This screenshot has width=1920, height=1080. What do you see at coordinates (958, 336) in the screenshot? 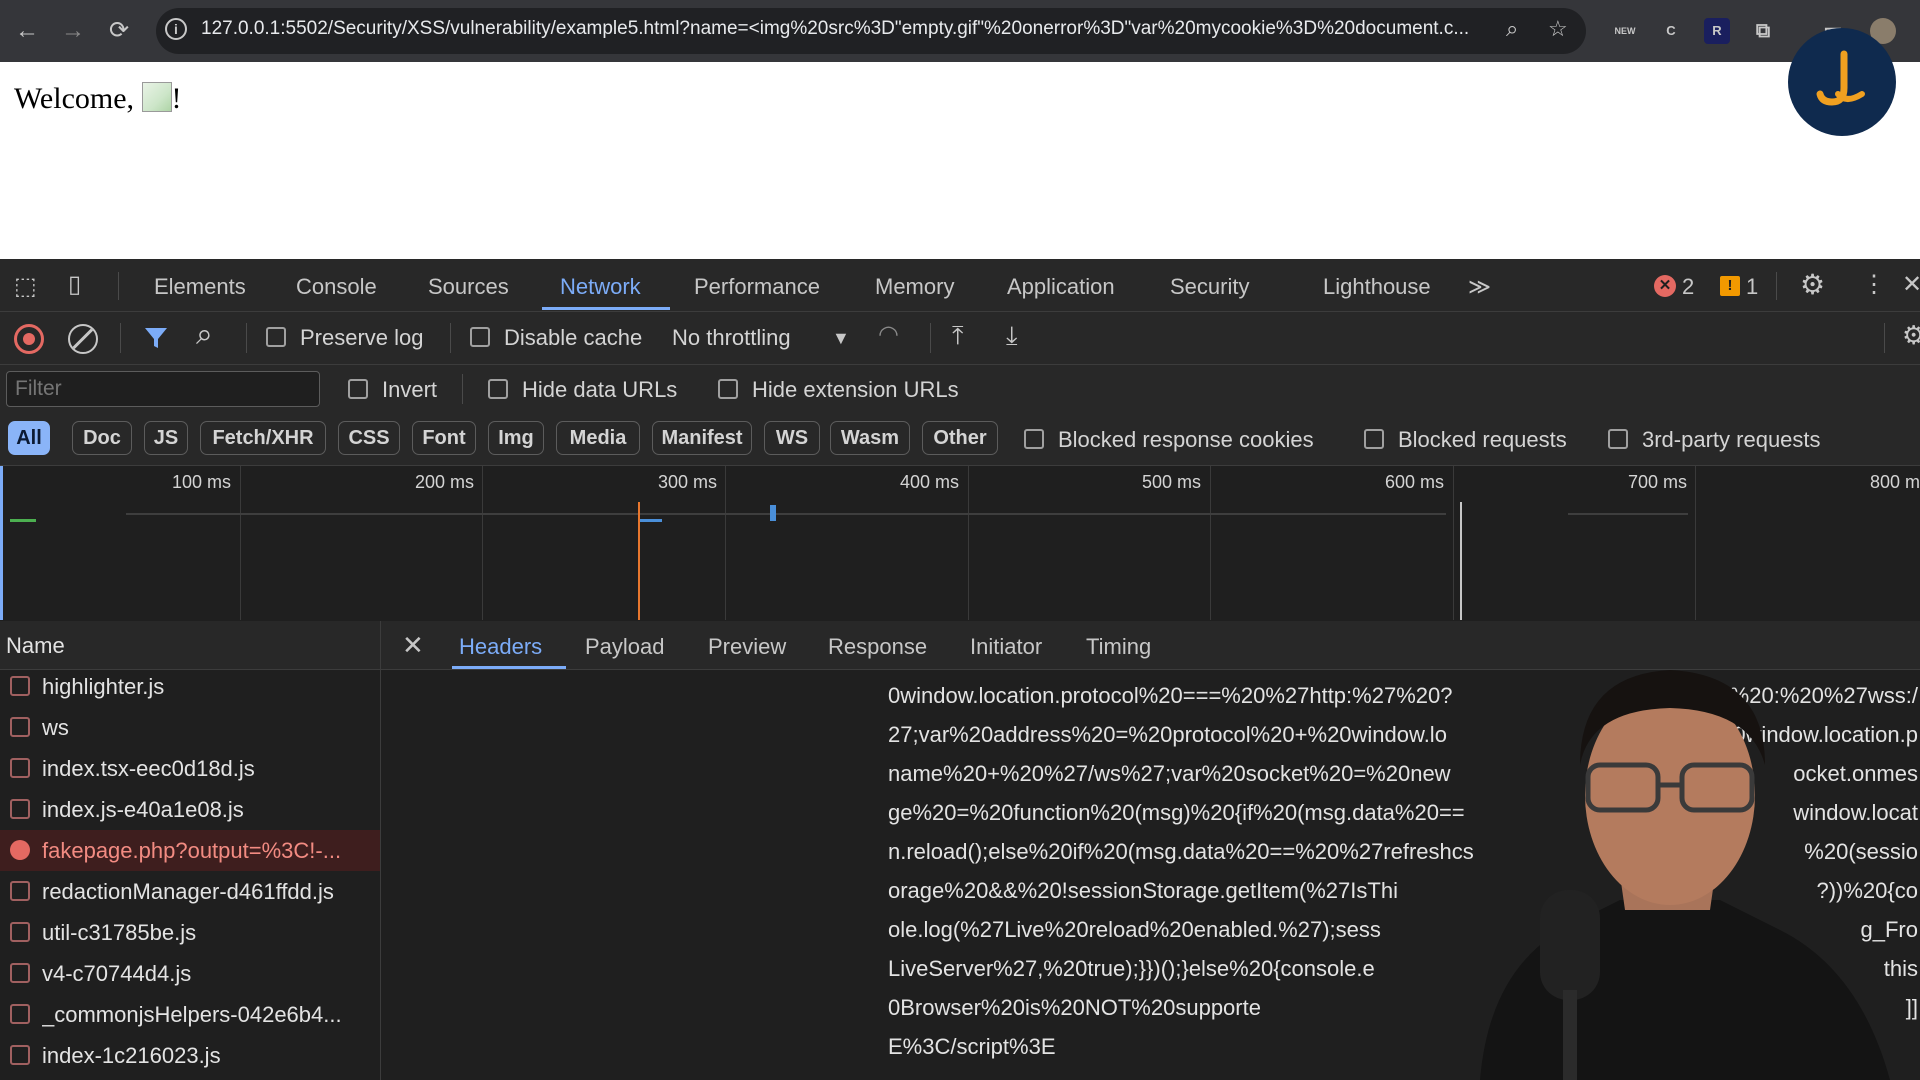
I see `import-har-icon: ⤒` at bounding box center [958, 336].